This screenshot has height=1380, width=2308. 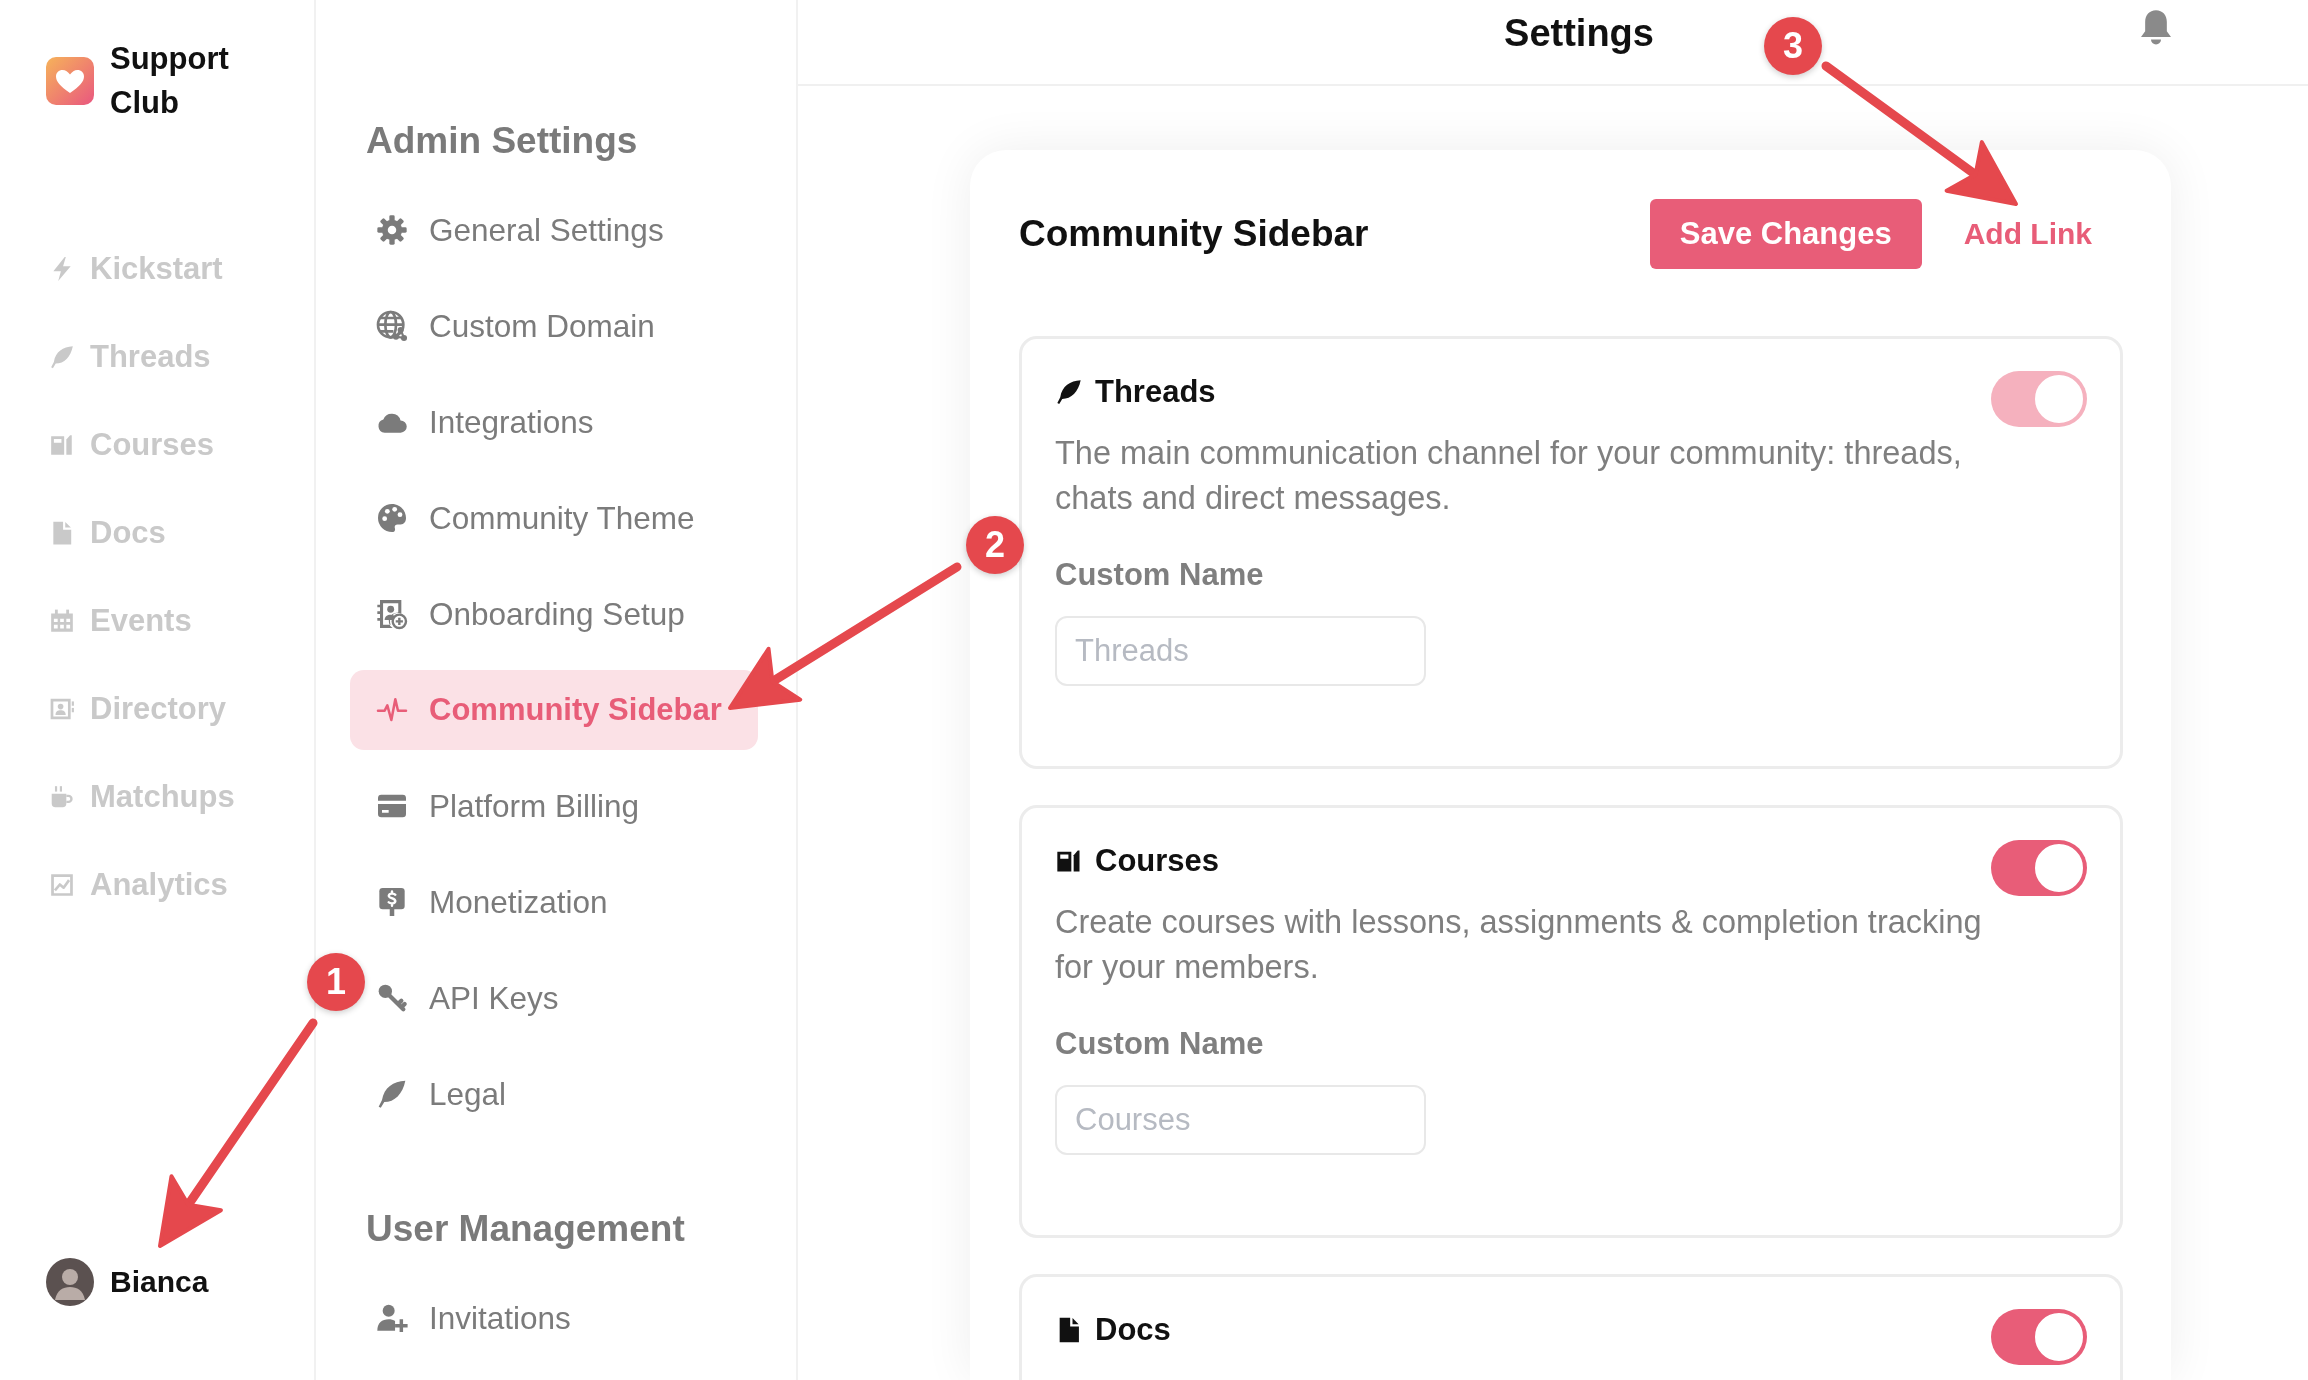 I want to click on settings-menu-item: Monetization, so click(x=496, y=902).